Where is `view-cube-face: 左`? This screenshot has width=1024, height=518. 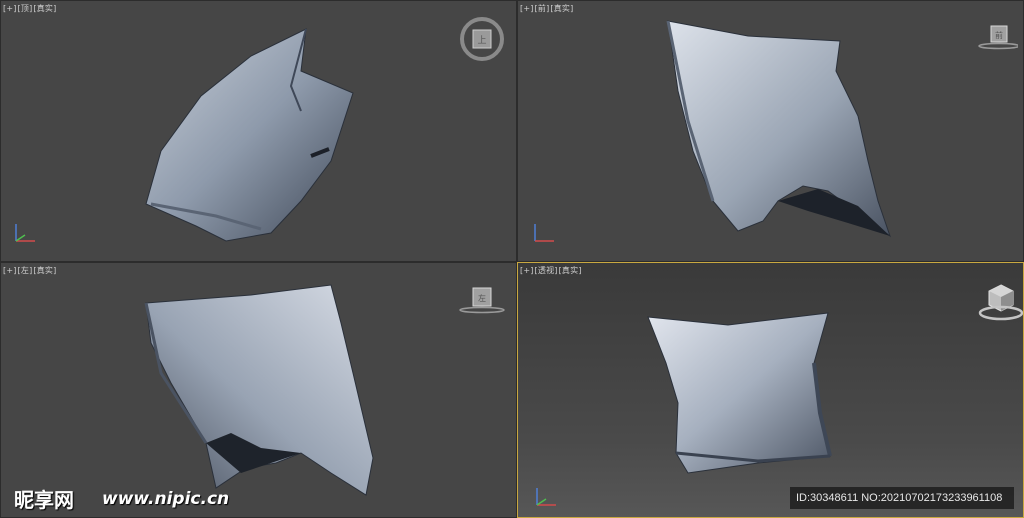
view-cube-face: 左 is located at coordinates (482, 298).